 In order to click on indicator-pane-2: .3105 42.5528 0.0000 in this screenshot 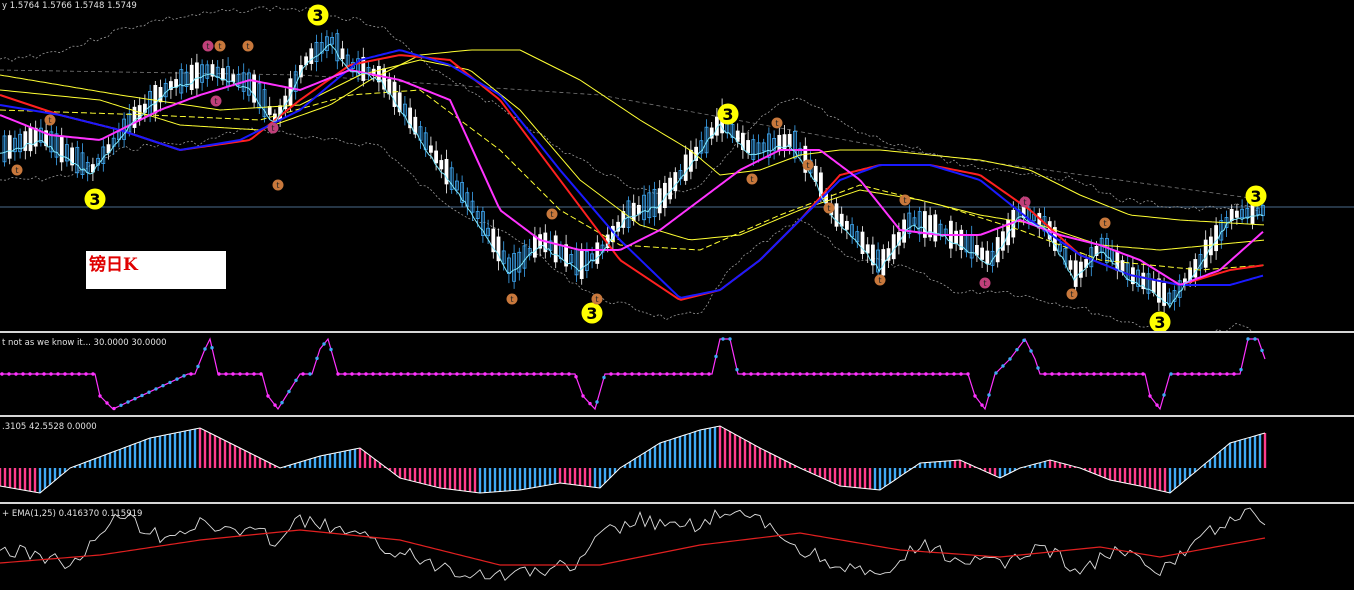, I will do `click(677, 460)`.